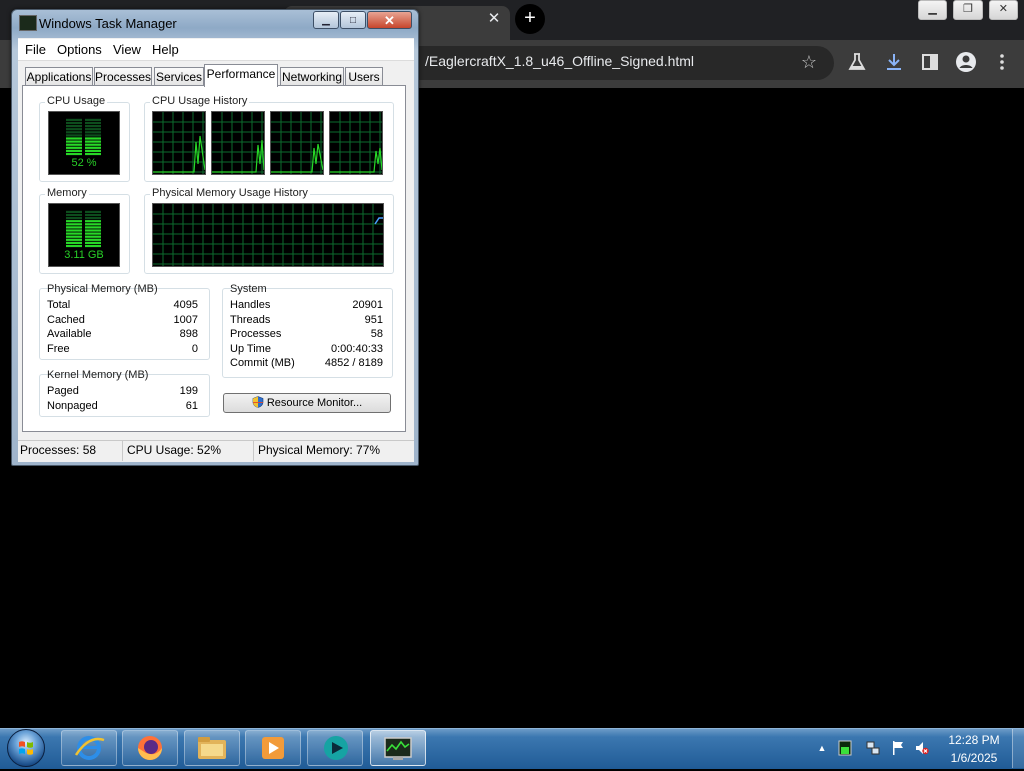 The height and width of the screenshot is (771, 1024). I want to click on network-icon, so click(873, 748).